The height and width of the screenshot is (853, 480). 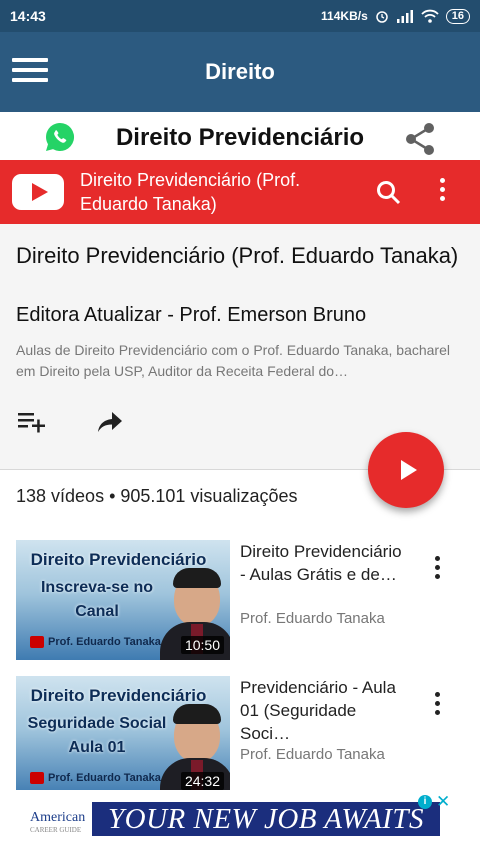 What do you see at coordinates (425, 802) in the screenshot?
I see `ad-info-icon: i` at bounding box center [425, 802].